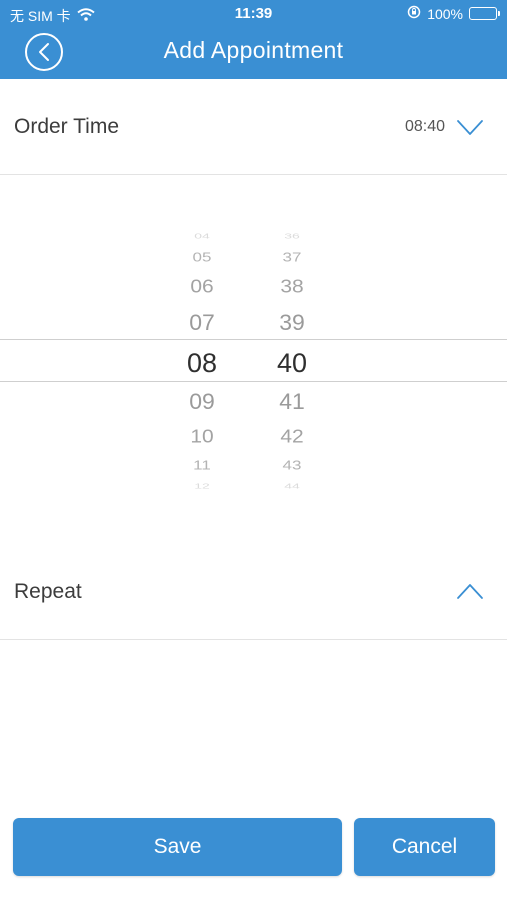  What do you see at coordinates (202, 465) in the screenshot?
I see `hour-option: 11` at bounding box center [202, 465].